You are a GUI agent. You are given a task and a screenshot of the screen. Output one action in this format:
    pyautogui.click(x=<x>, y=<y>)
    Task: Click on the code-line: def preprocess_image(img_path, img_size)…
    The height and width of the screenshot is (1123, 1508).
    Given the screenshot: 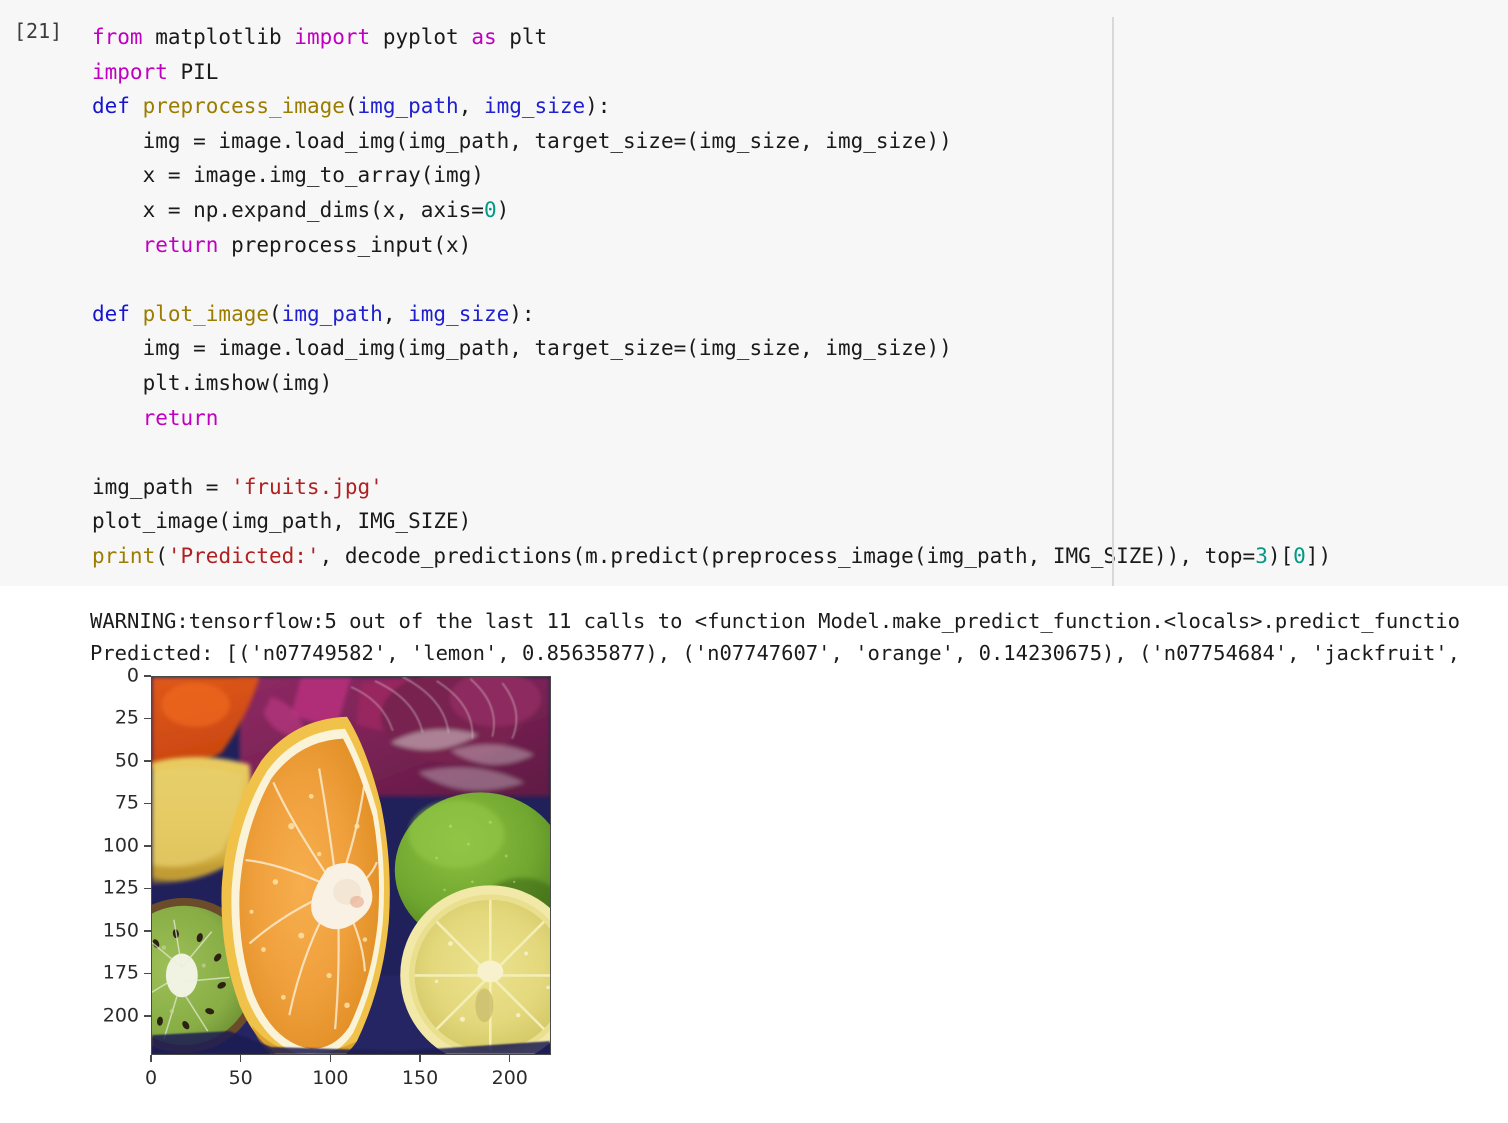 What is the action you would take?
    pyautogui.click(x=711, y=106)
    